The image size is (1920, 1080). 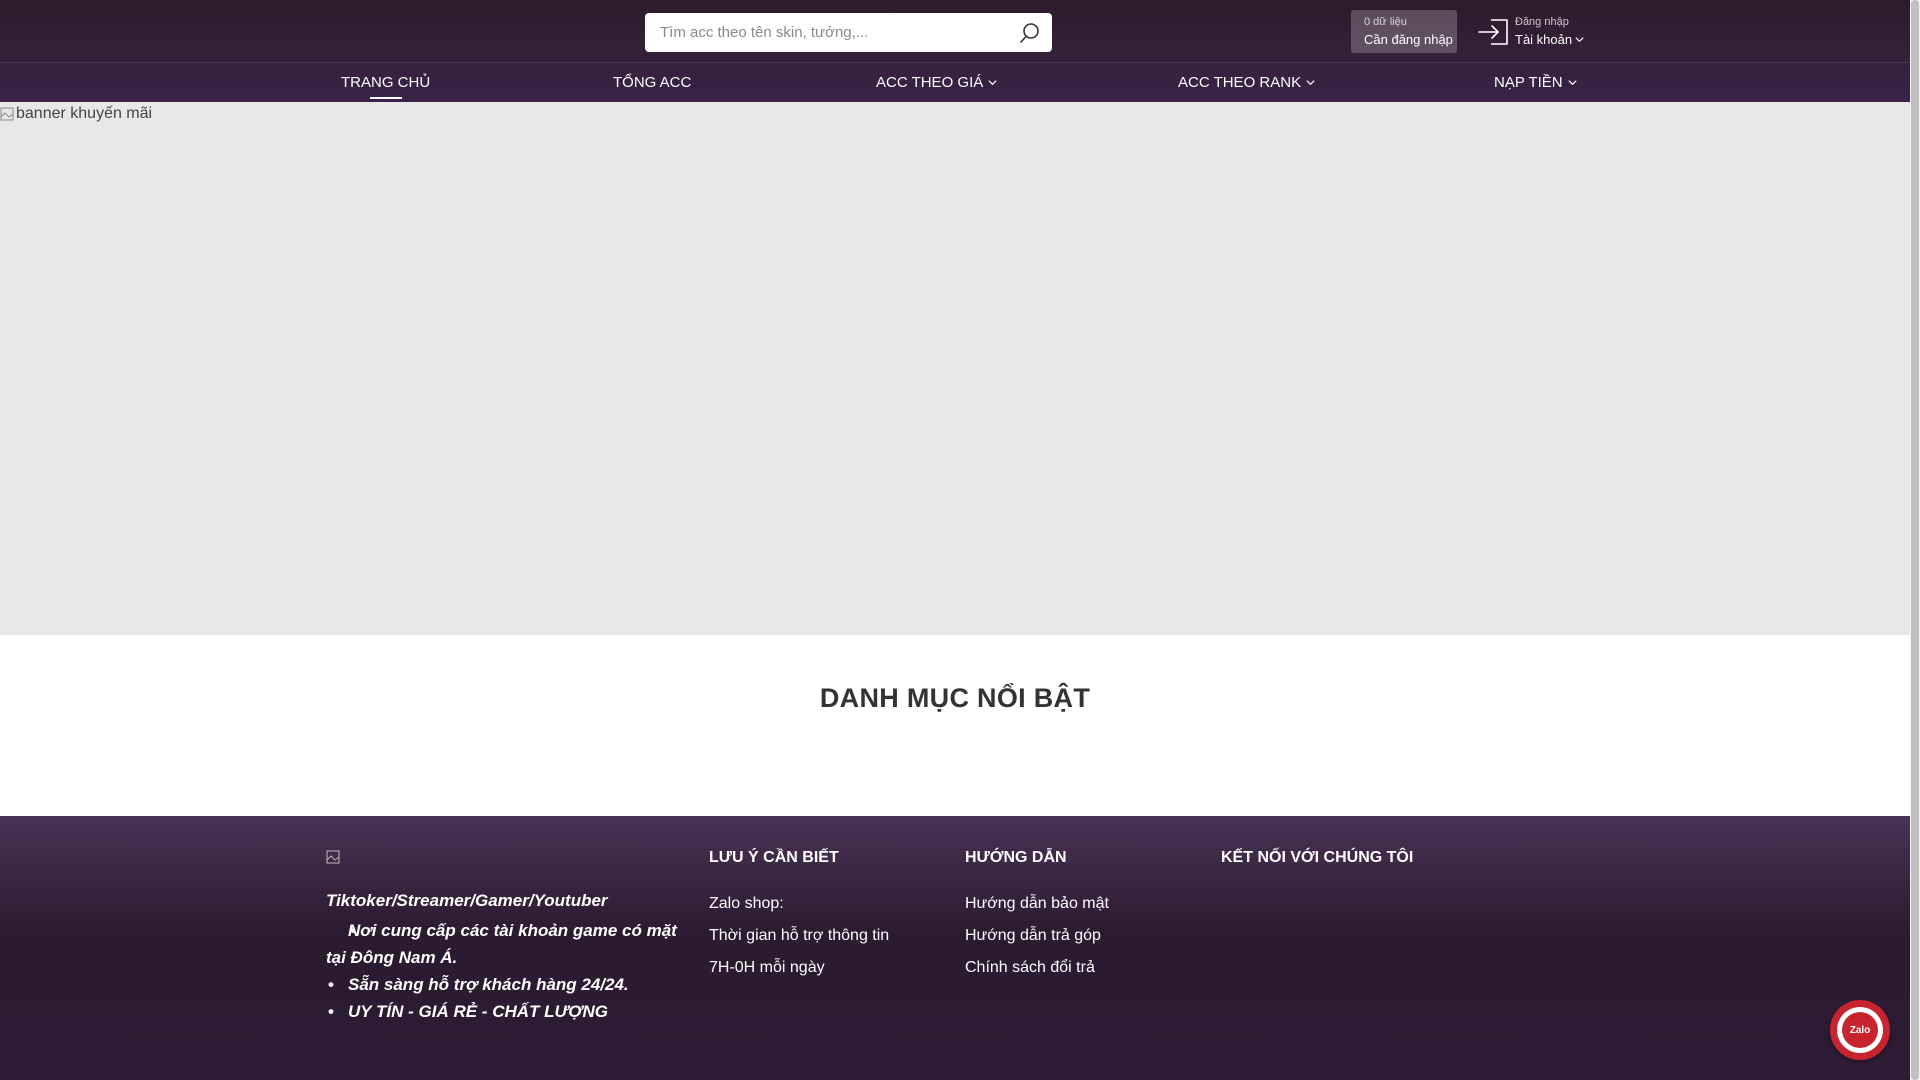 What do you see at coordinates (1037, 904) in the screenshot?
I see `footer-link: Hướng dẫn bảo mật` at bounding box center [1037, 904].